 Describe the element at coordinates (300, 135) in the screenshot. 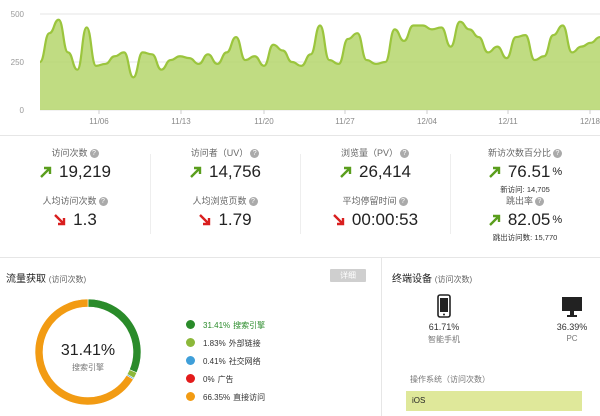

I see `chart-divider` at that location.